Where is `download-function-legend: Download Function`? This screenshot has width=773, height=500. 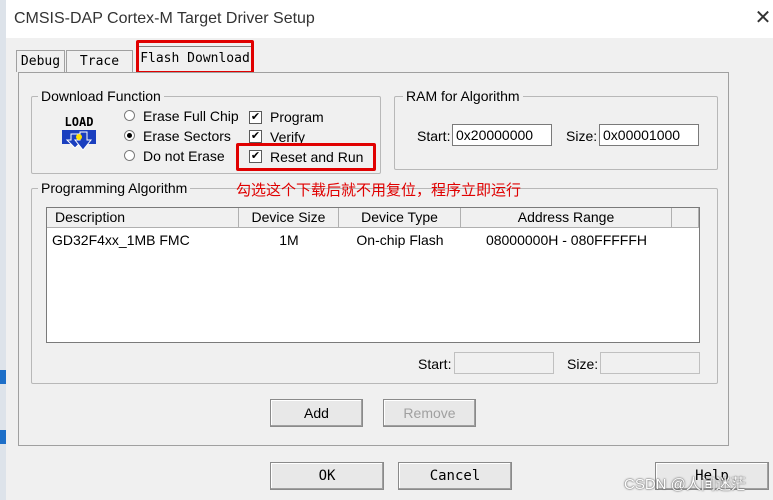
download-function-legend: Download Function is located at coordinates (101, 96).